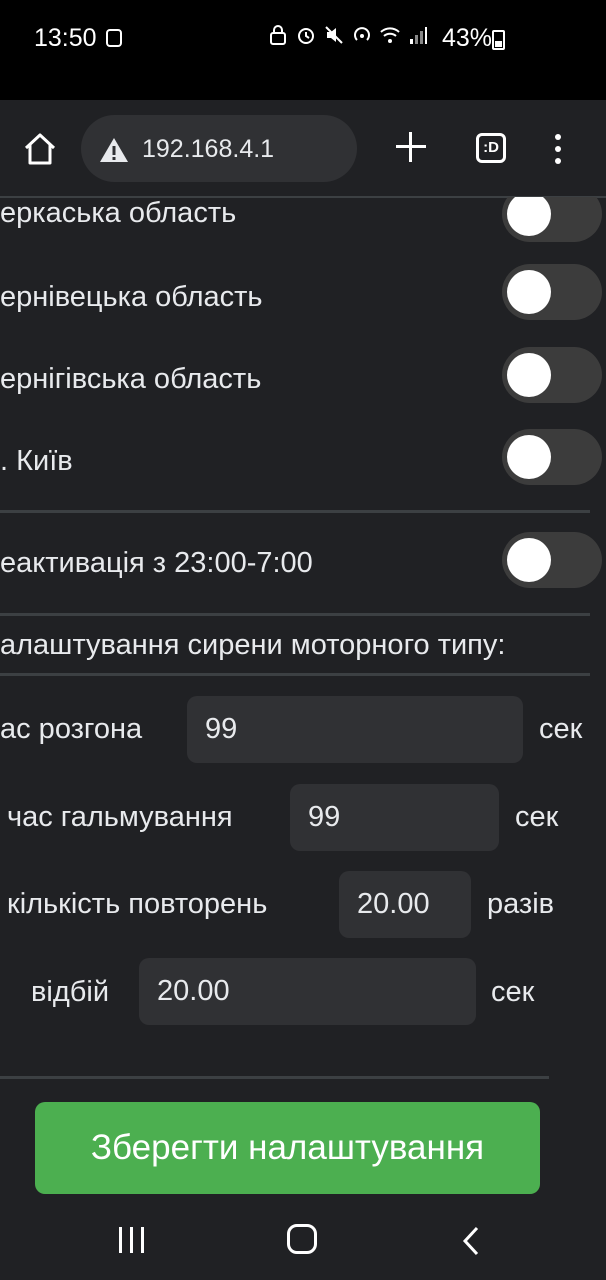  I want to click on siren-section-title: алаштування сирени моторного типу:, so click(253, 645).